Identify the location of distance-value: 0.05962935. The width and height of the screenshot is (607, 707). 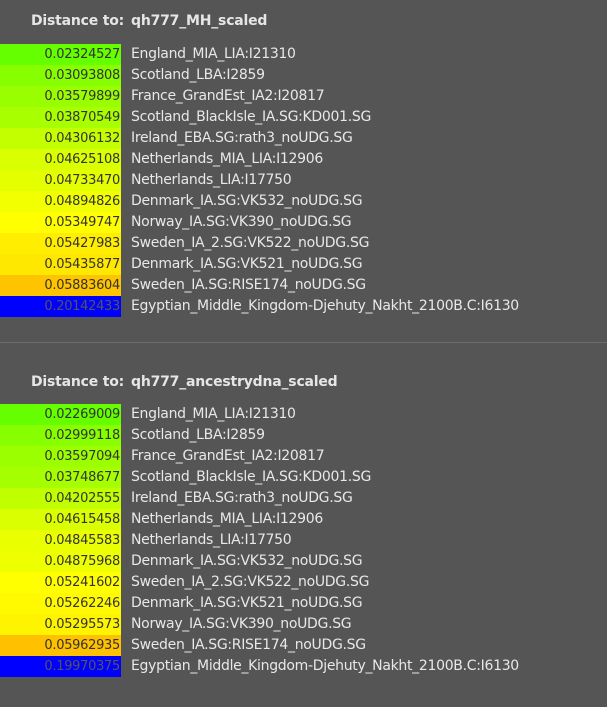
(60, 645).